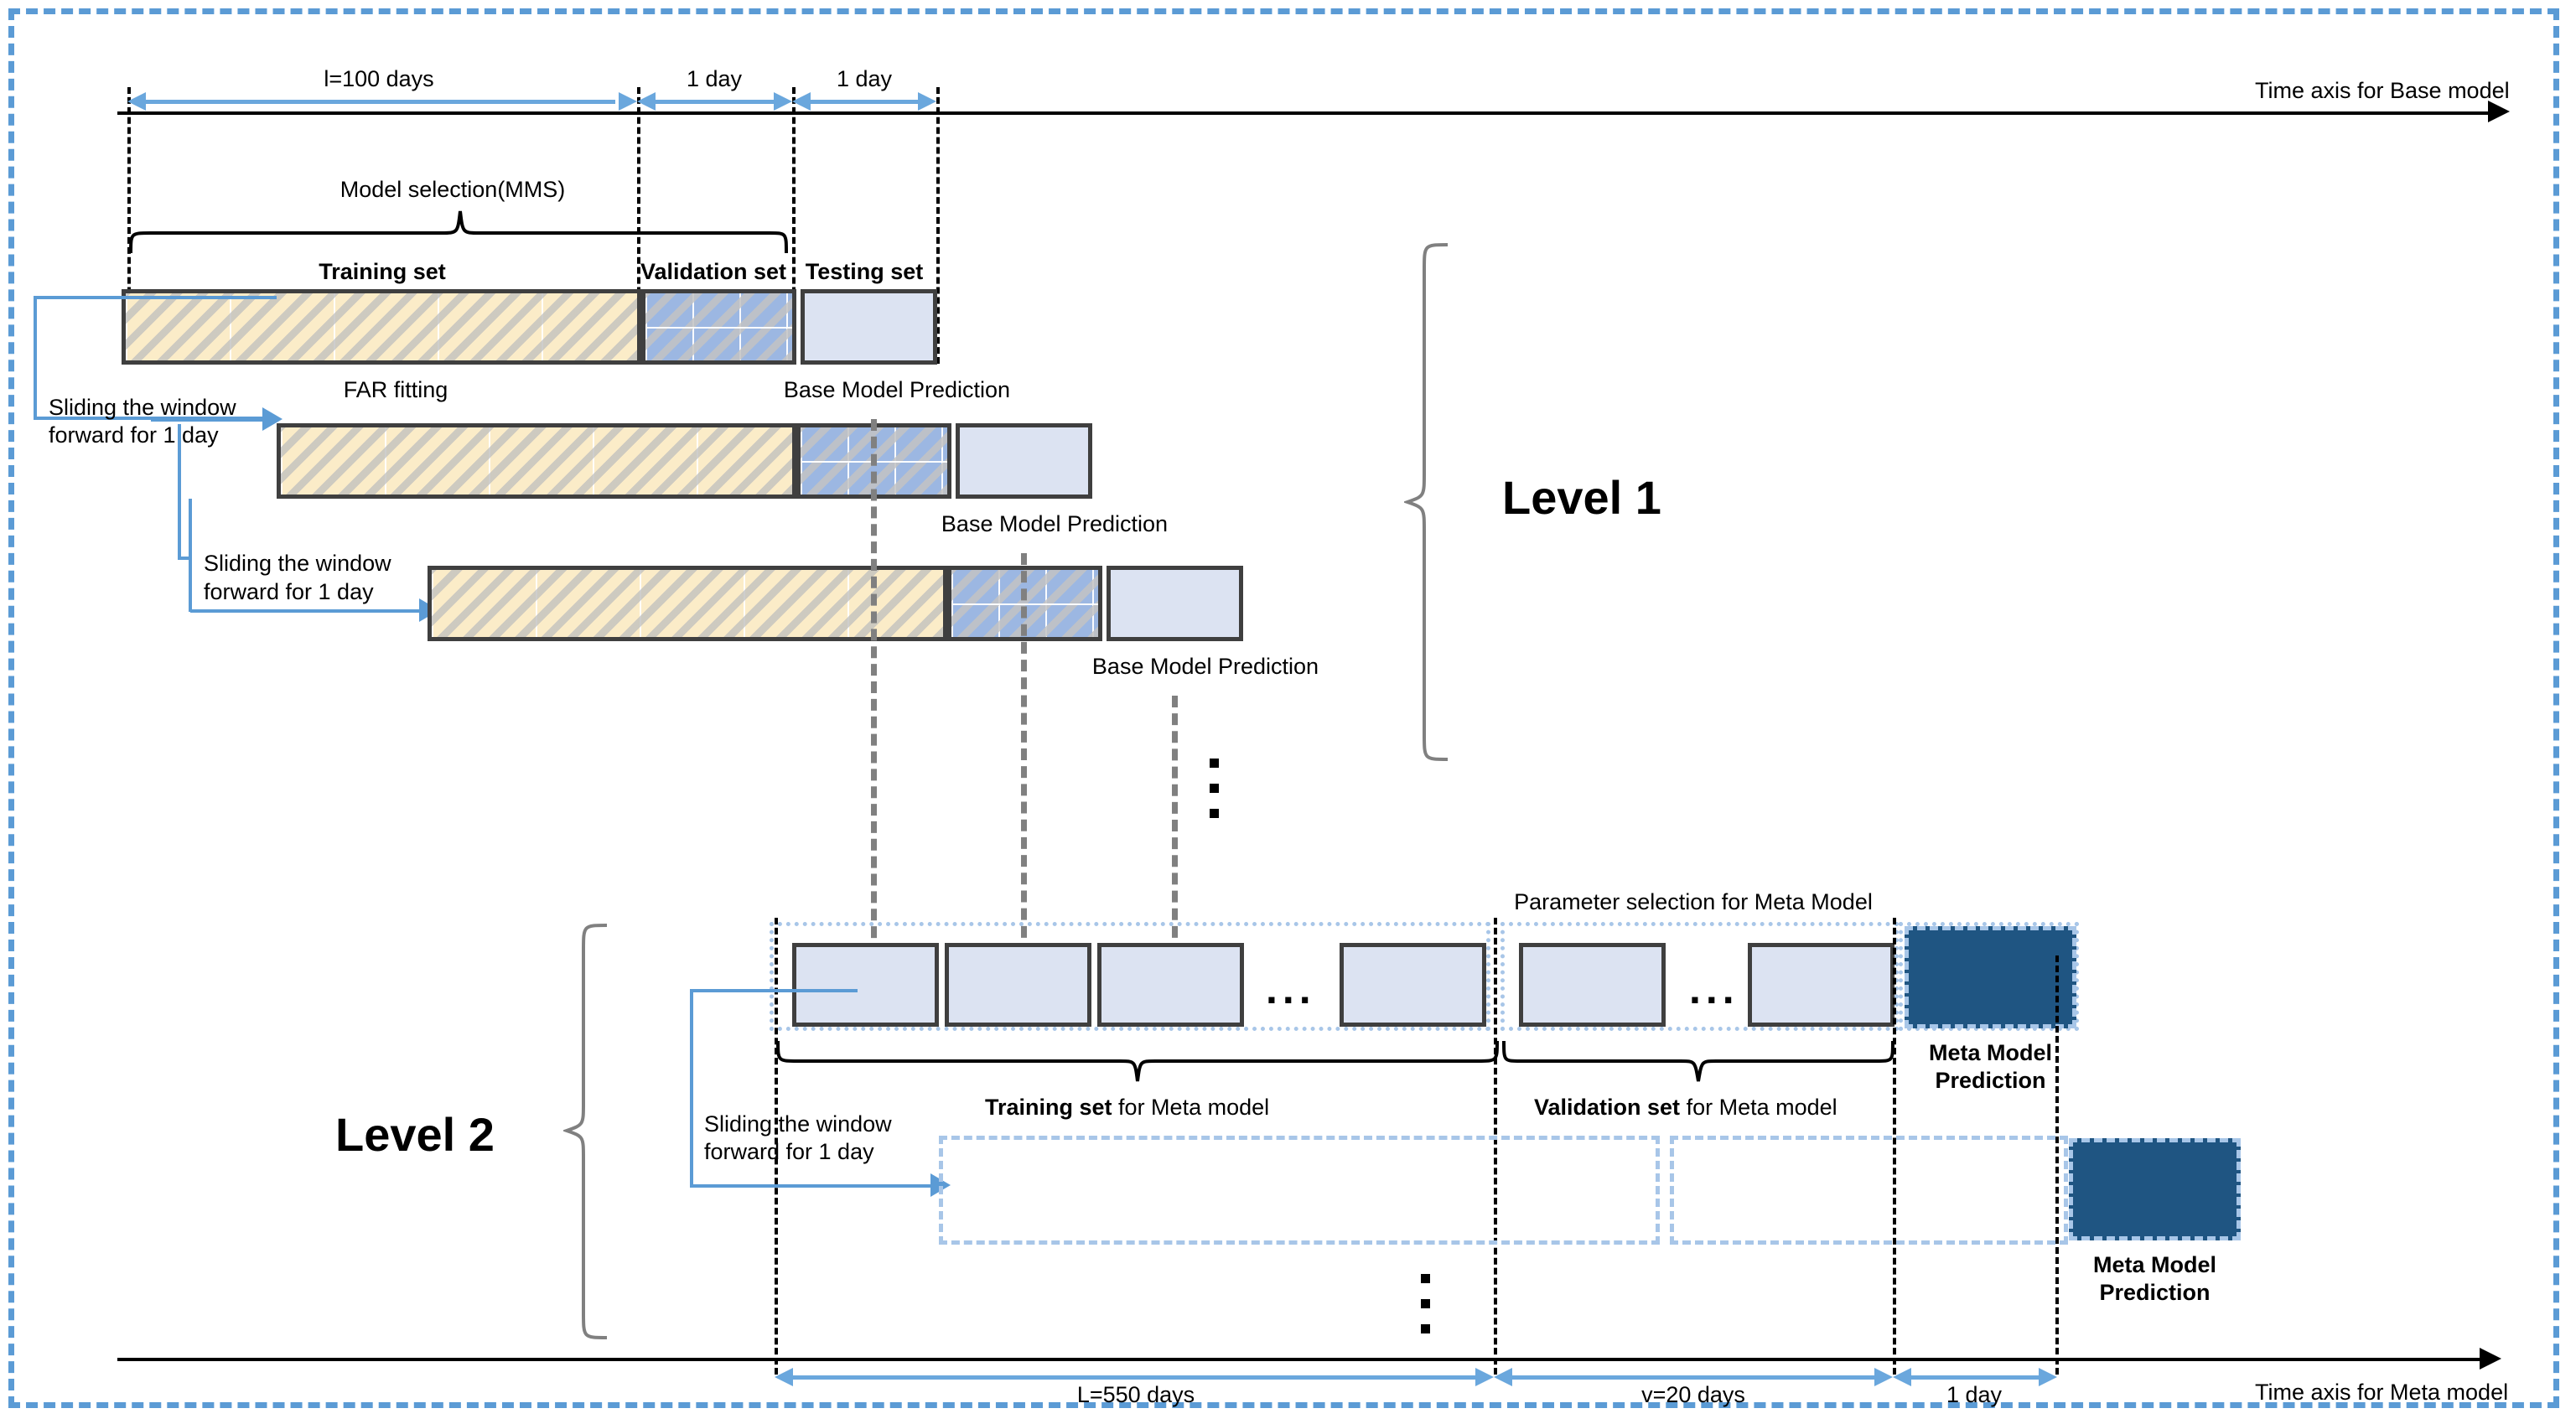  What do you see at coordinates (297, 563) in the screenshot?
I see `slide-callout-2-line1: Sliding the window` at bounding box center [297, 563].